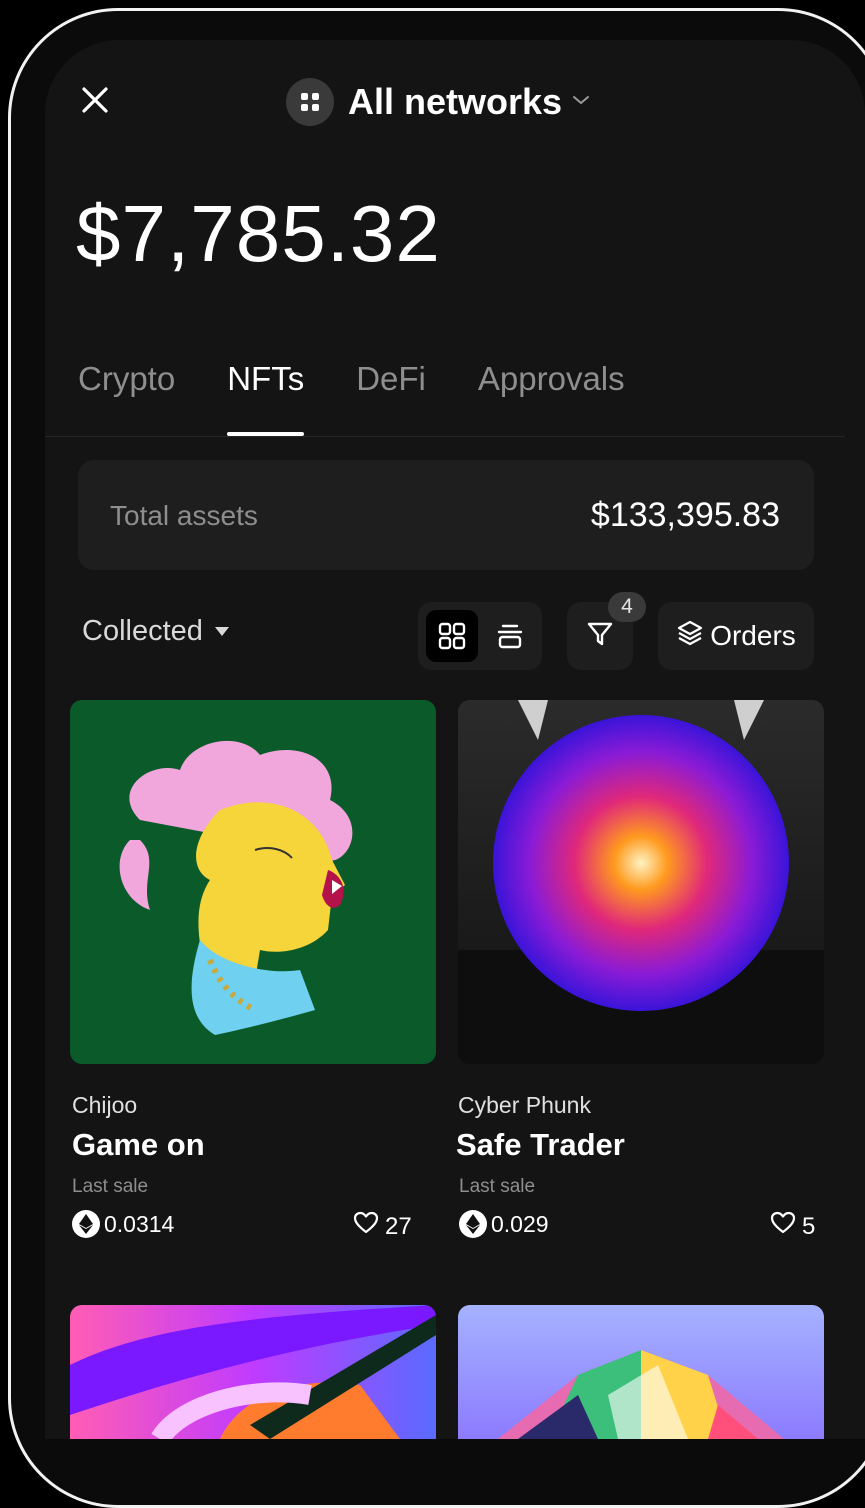  I want to click on collected-dropdown: Collected, so click(155, 631).